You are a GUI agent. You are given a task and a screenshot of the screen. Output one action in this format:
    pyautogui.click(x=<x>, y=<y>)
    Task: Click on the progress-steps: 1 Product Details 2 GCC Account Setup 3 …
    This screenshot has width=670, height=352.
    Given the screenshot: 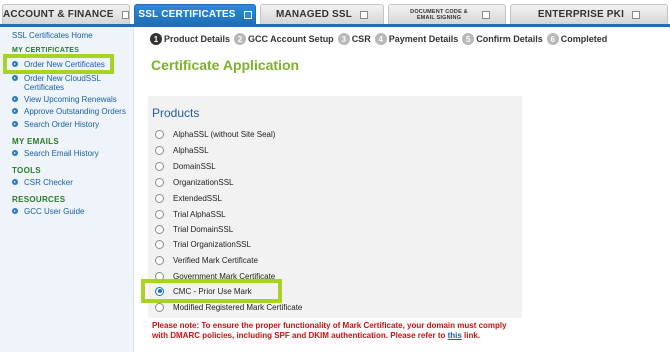 What is the action you would take?
    pyautogui.click(x=380, y=39)
    